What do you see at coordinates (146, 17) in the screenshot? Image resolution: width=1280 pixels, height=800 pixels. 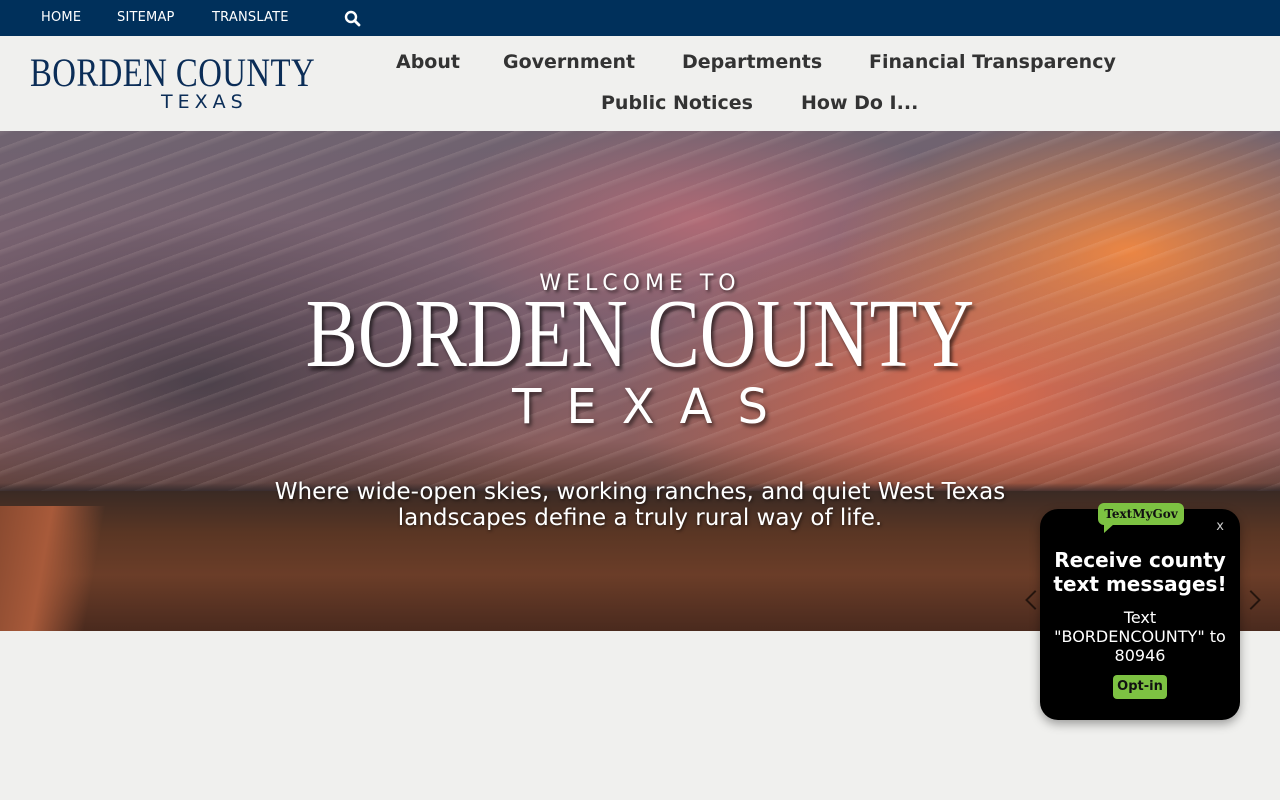 I see `top-link-sitemap: SITEMAP` at bounding box center [146, 17].